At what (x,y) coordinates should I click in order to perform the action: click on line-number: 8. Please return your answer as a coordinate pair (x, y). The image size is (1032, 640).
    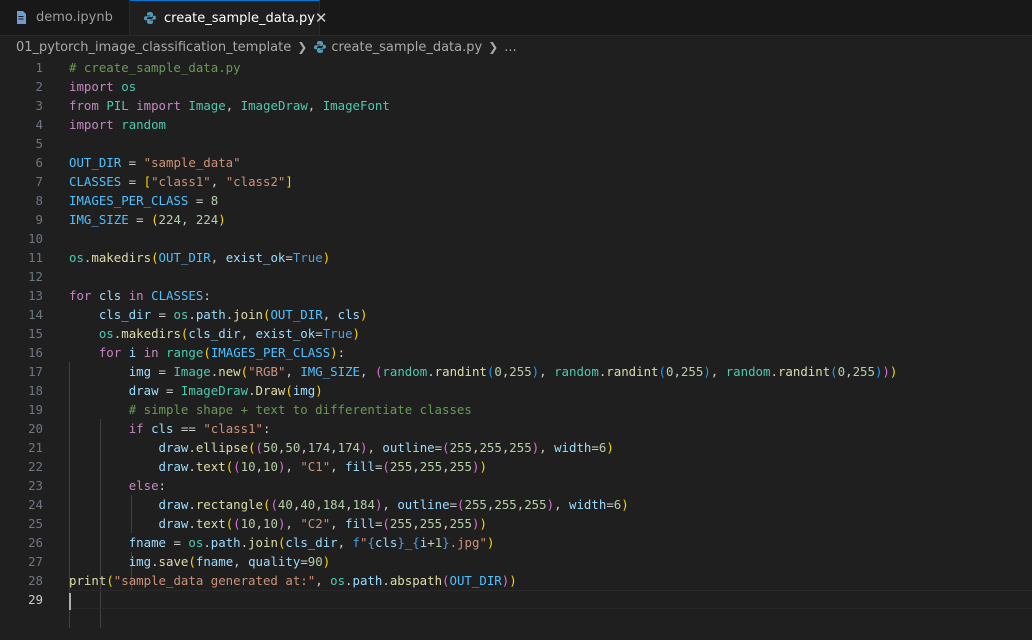
    Looking at the image, I should click on (39, 200).